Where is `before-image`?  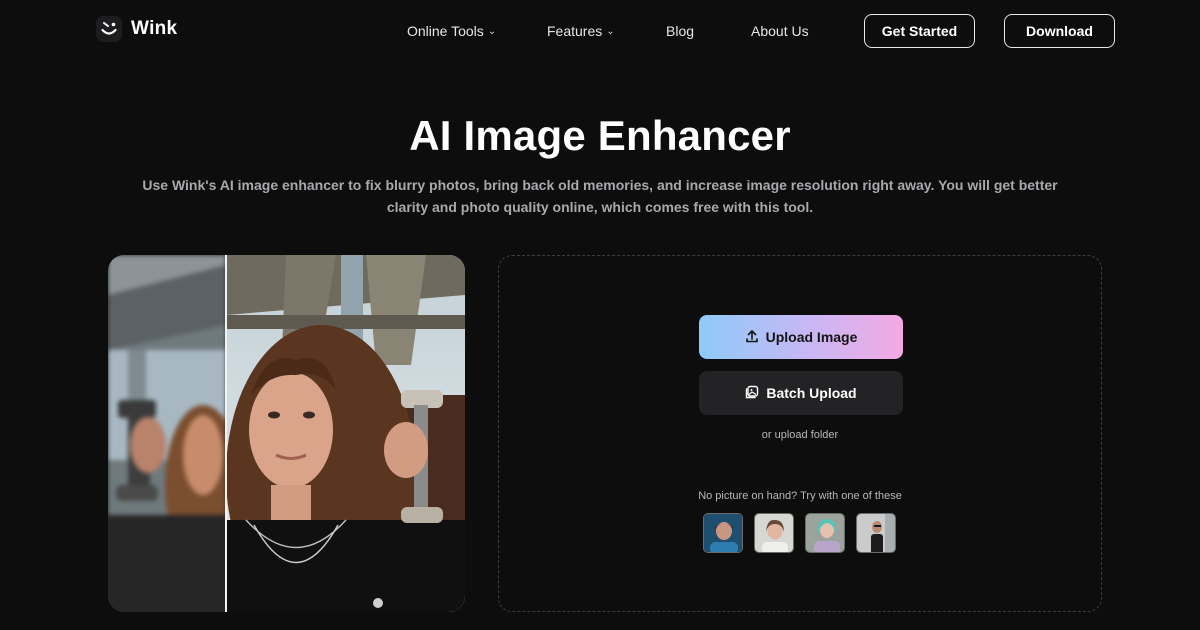 before-image is located at coordinates (167, 433).